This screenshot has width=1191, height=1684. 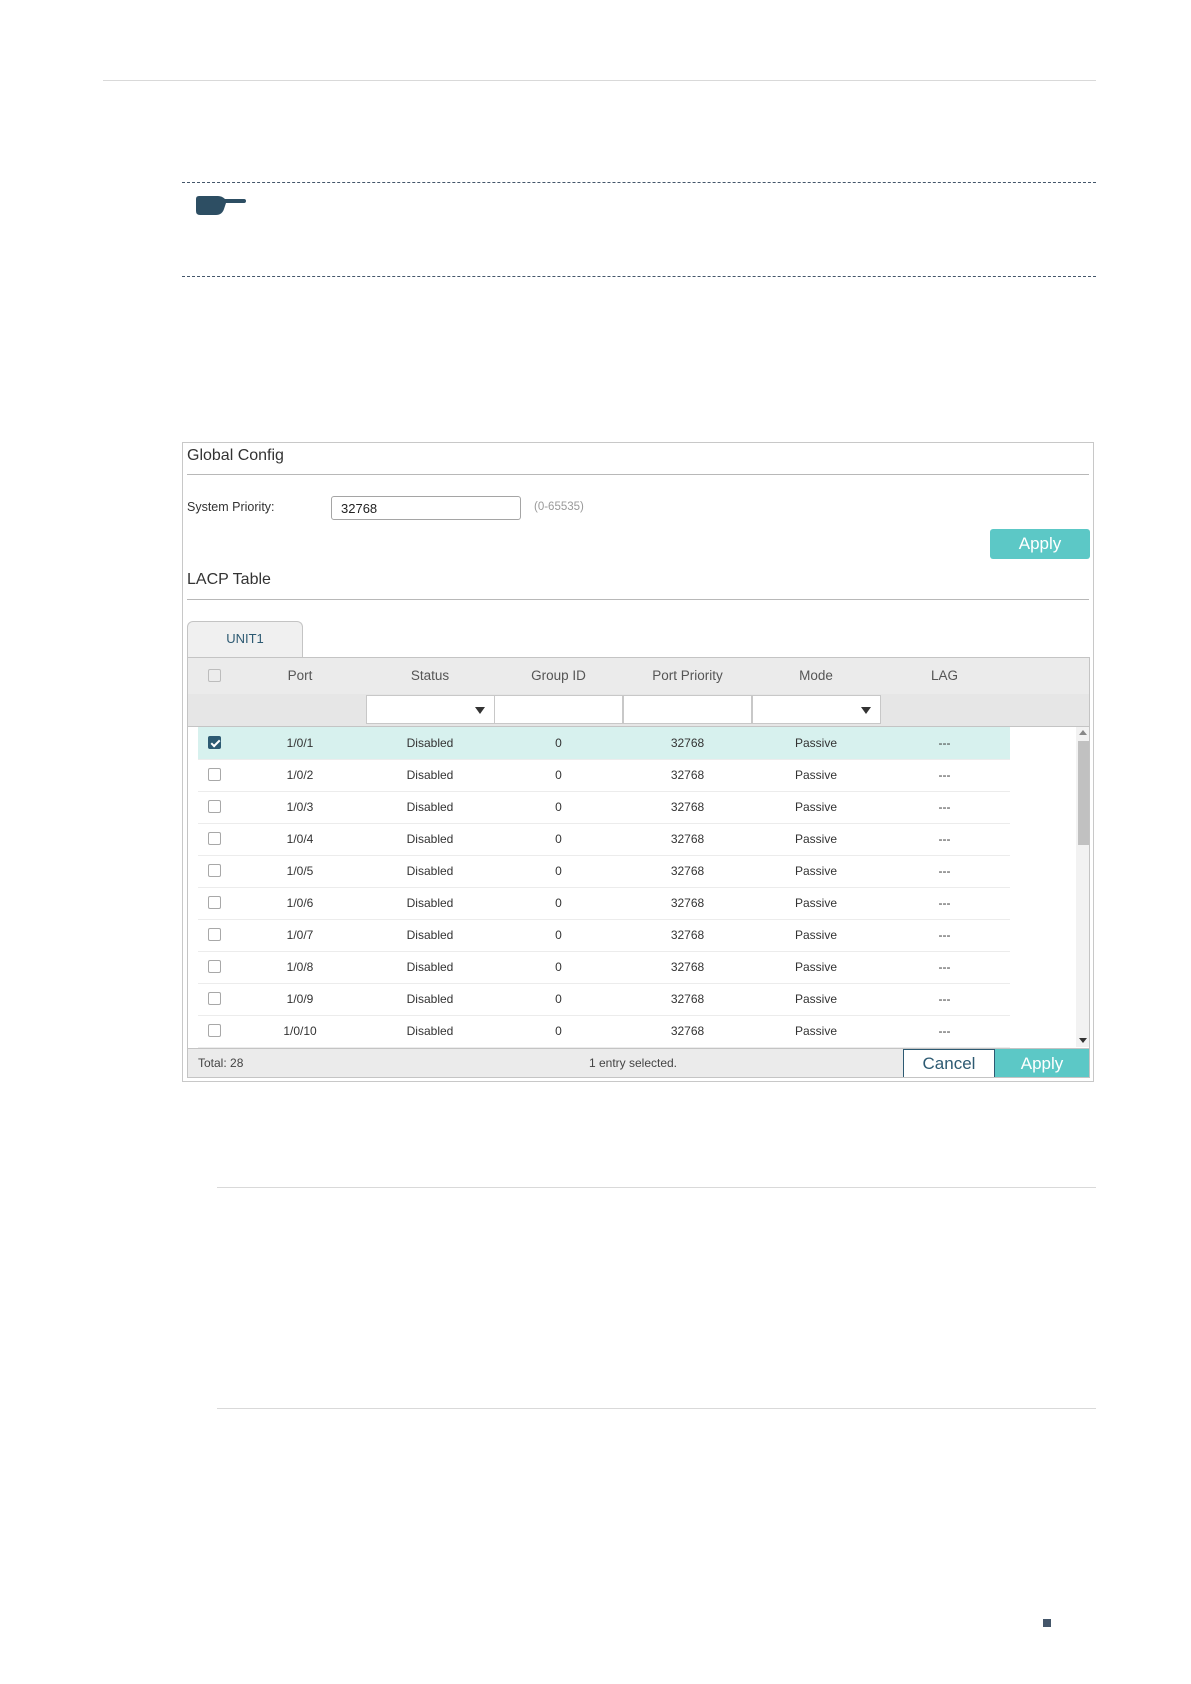 I want to click on scrollbar-thumb, so click(x=1083, y=793).